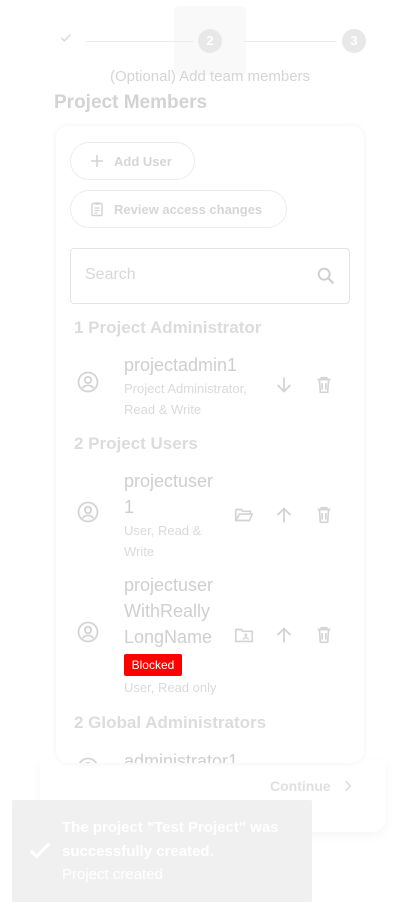 This screenshot has width=420, height=920. Describe the element at coordinates (168, 327) in the screenshot. I see `group-header-project-admins: 1 Project Administrator` at that location.